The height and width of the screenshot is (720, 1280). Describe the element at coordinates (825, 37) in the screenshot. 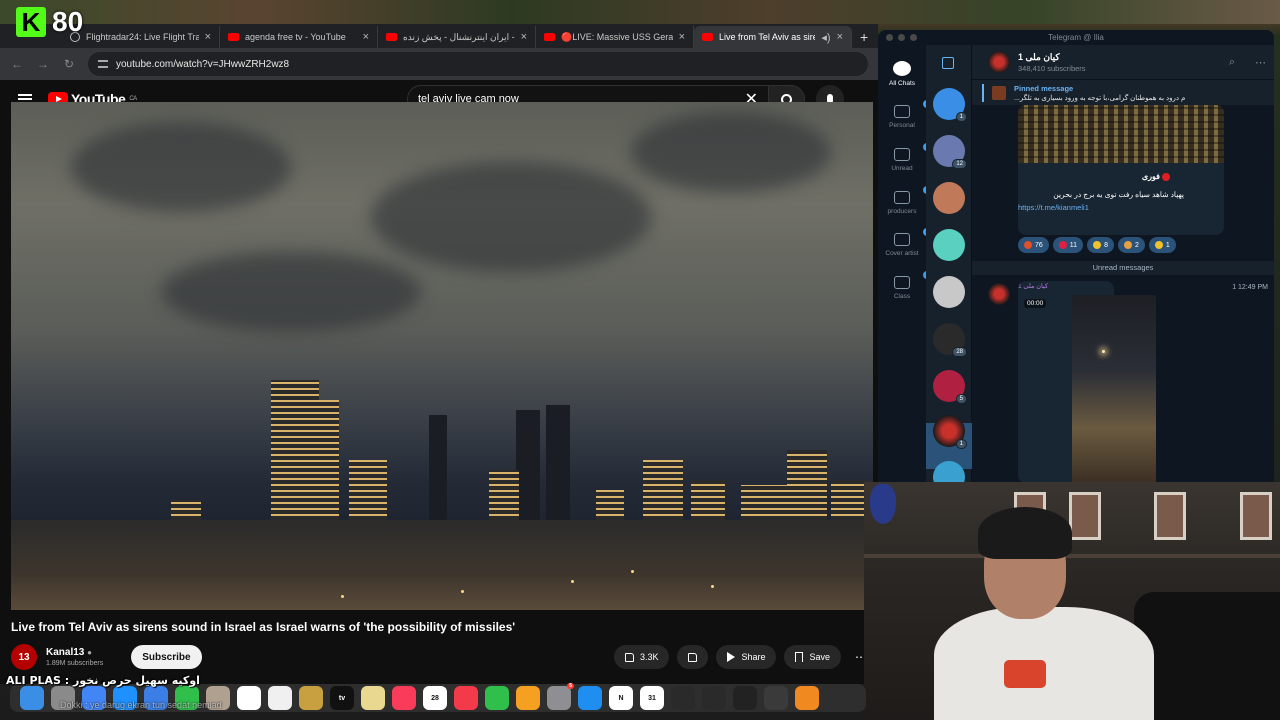

I see `audio-icon: ◂)` at that location.